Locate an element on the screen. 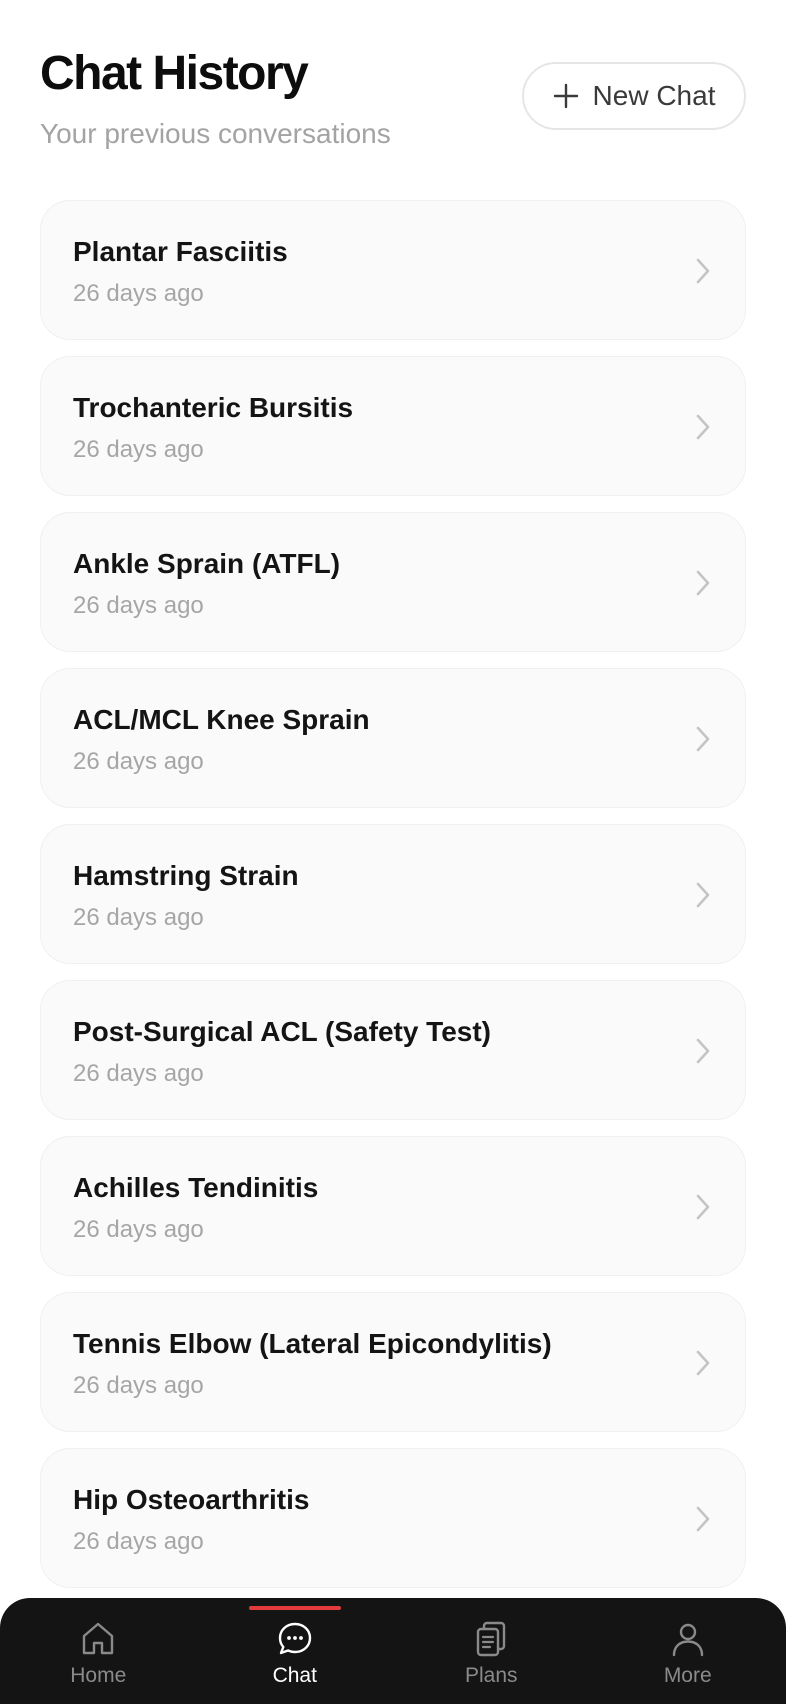 The height and width of the screenshot is (1704, 786). chat-item-title: ACL/MCL Knee Sprain is located at coordinates (221, 719).